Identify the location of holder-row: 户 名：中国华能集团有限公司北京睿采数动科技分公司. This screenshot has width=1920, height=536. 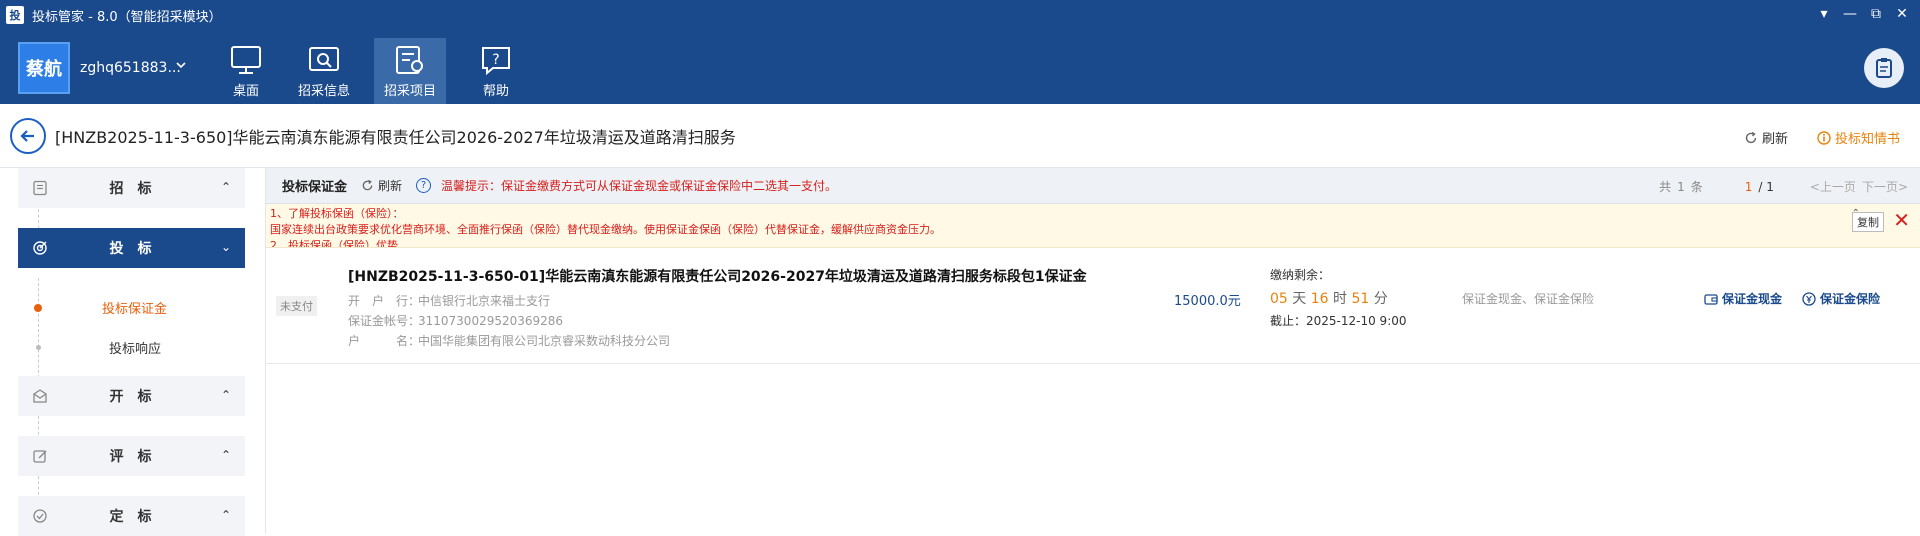
(509, 340).